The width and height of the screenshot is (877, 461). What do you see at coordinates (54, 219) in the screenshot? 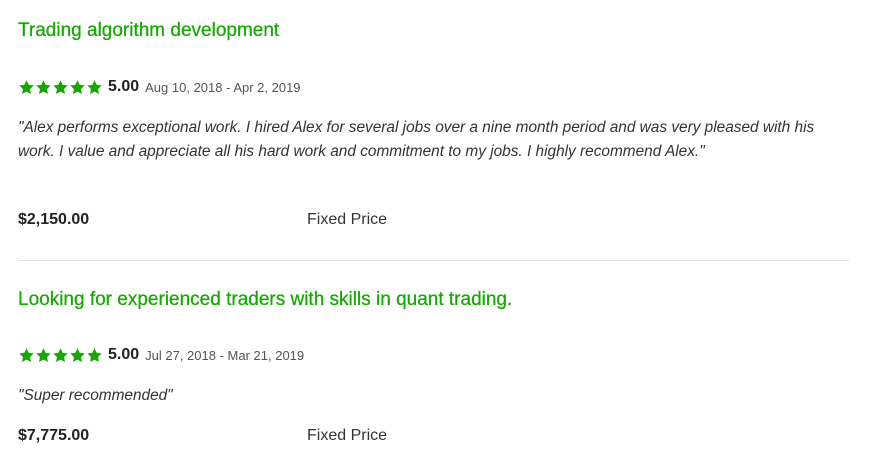
I see `contract-amount: $2,150.00` at bounding box center [54, 219].